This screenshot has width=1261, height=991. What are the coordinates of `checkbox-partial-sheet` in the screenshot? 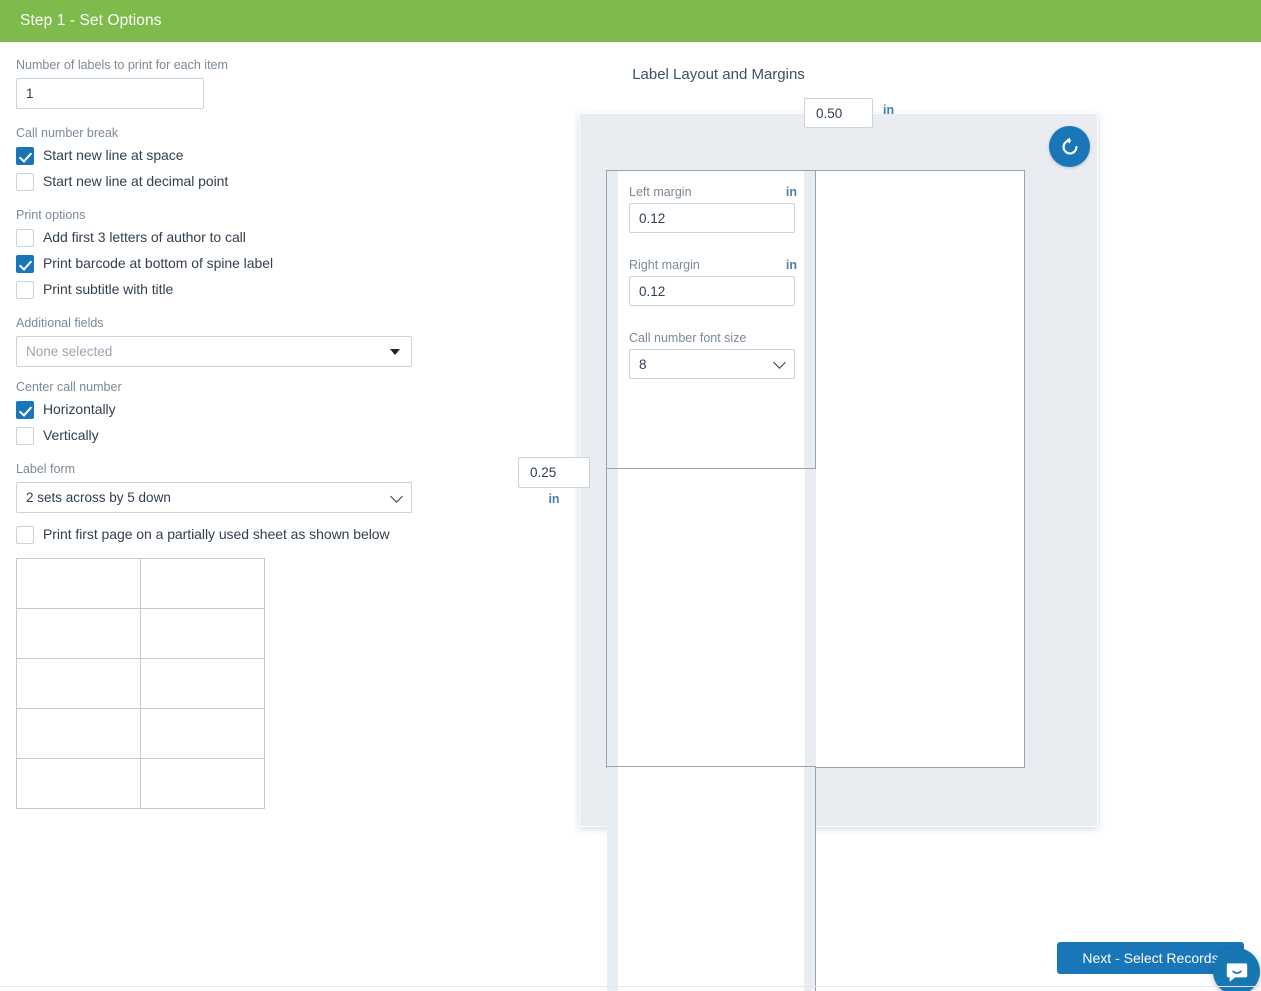 It's located at (25, 535).